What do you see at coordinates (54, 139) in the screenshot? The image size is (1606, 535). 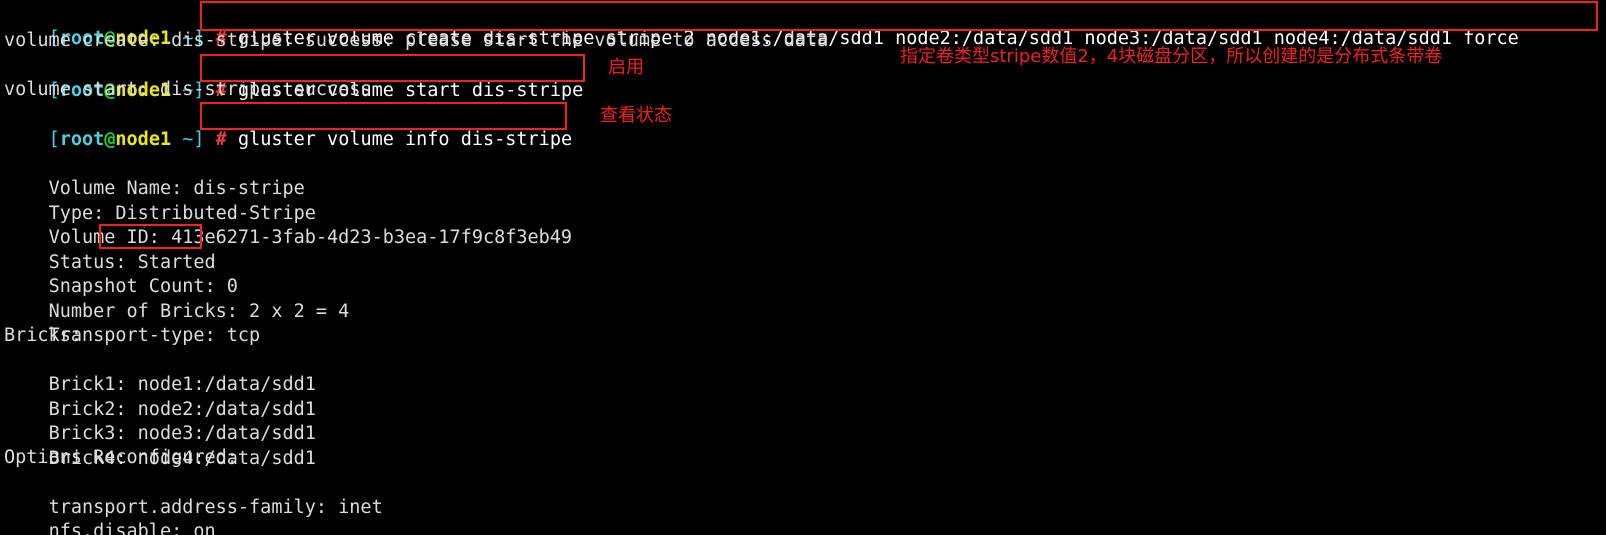 I see `prompt-open-bracket: [` at bounding box center [54, 139].